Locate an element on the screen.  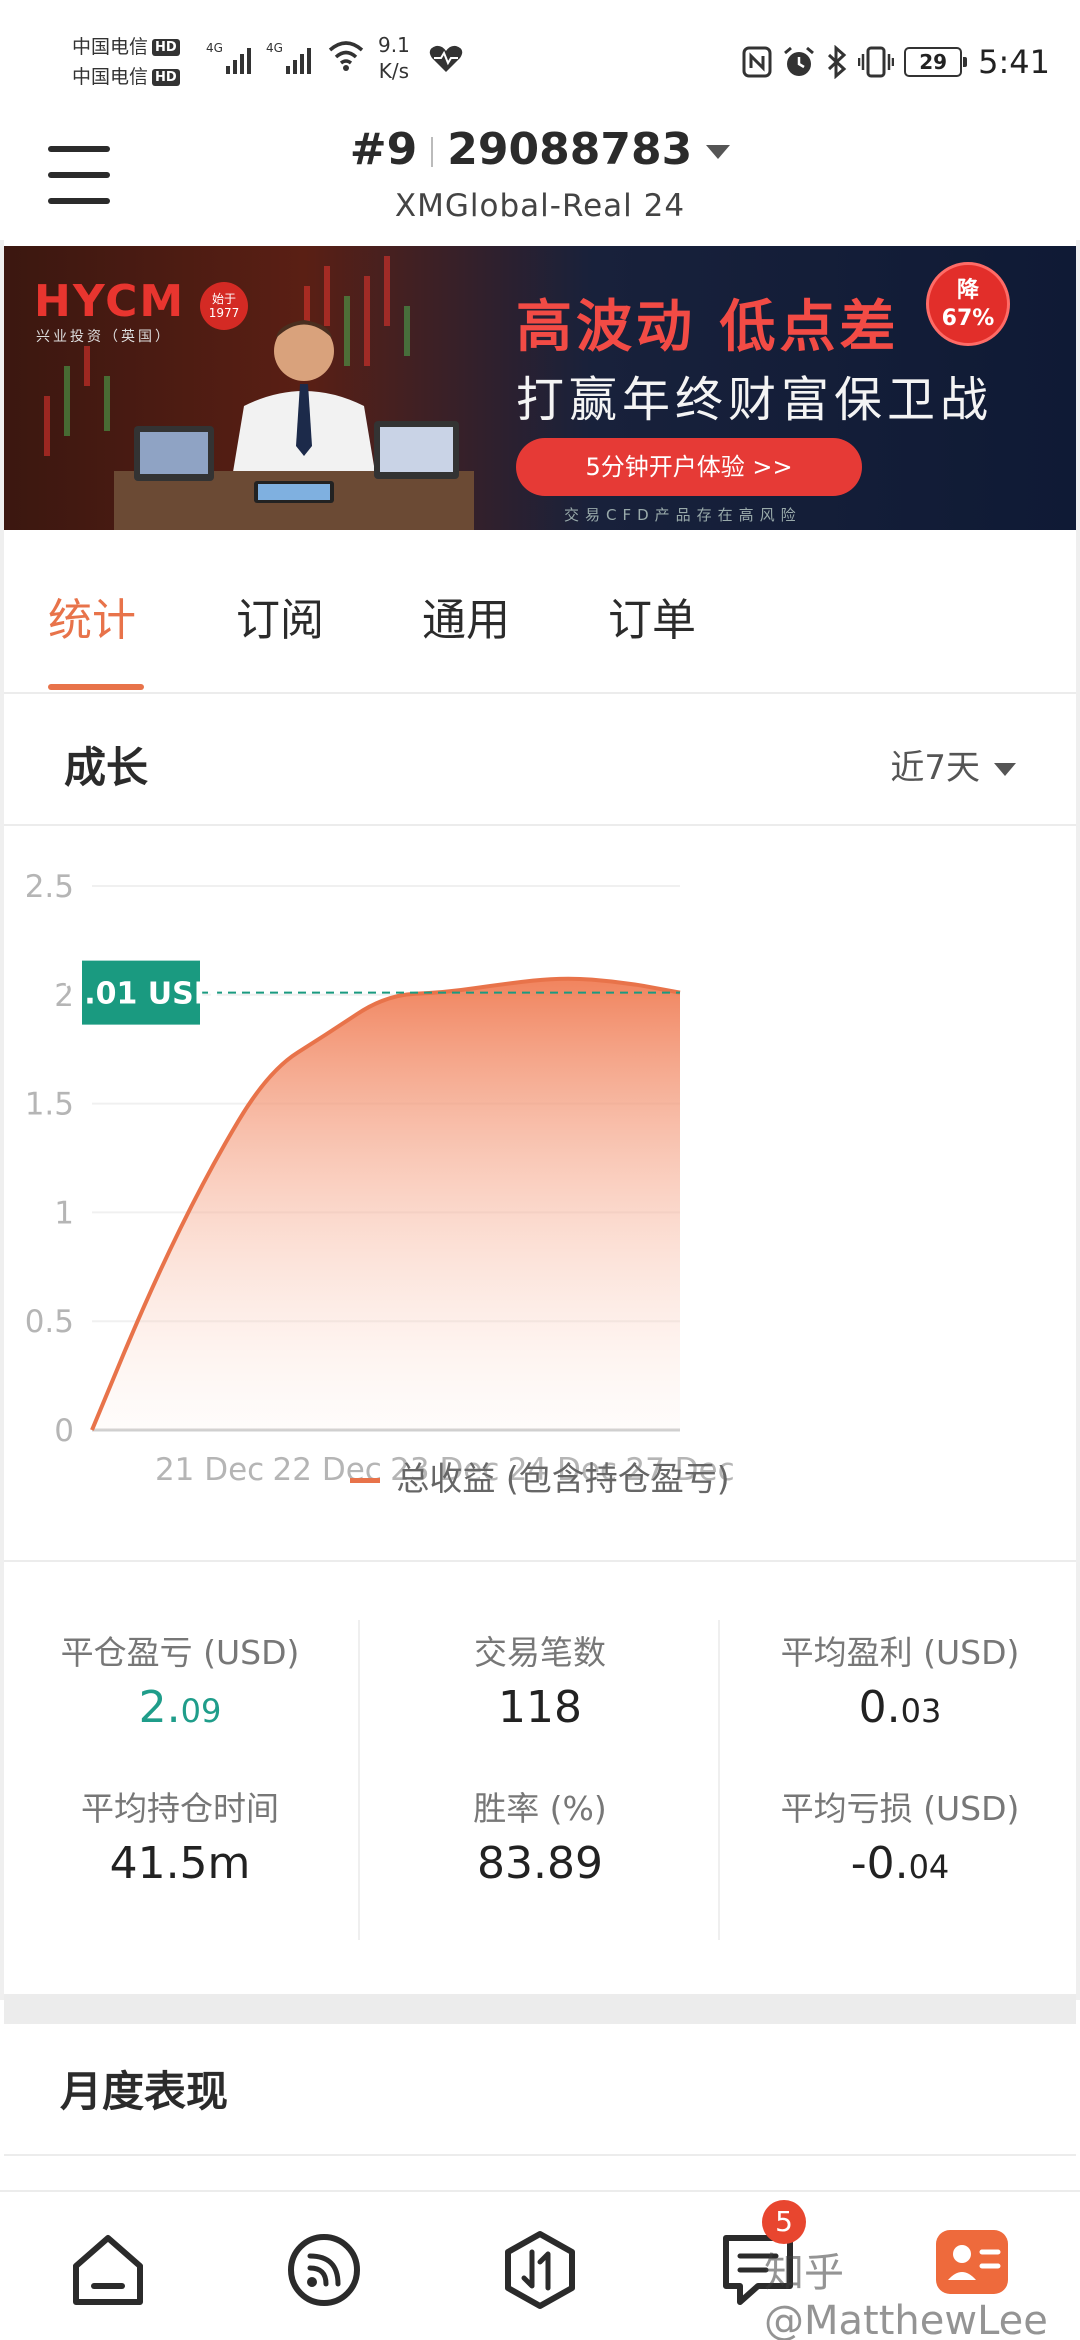
banner-discount-badge: 降 67% is located at coordinates (968, 304).